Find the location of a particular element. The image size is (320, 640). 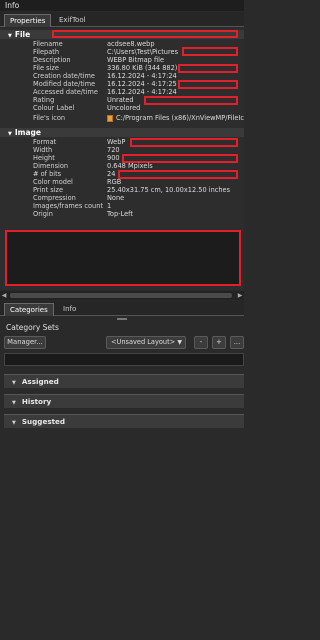

property-key: Format is located at coordinates (45, 142).